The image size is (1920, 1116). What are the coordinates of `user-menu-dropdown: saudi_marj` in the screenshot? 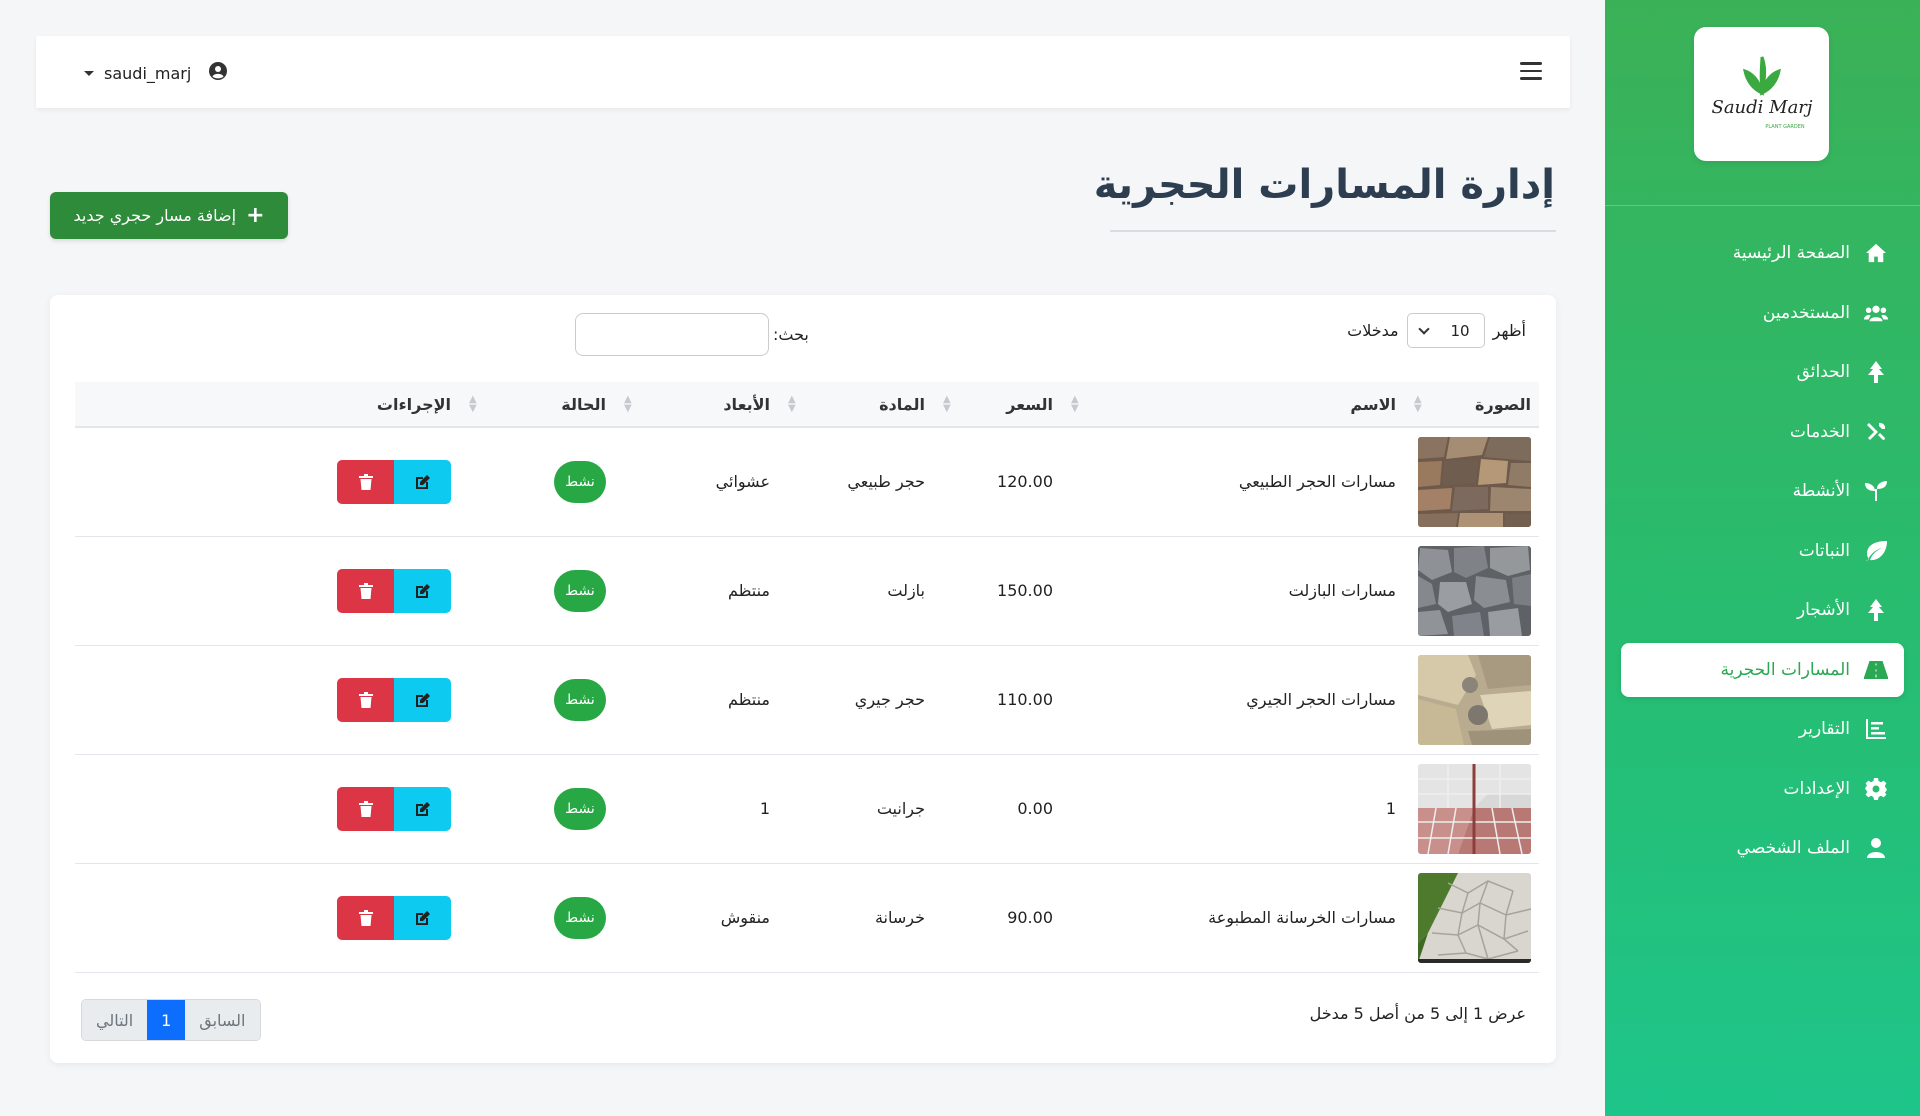 It's located at (156, 73).